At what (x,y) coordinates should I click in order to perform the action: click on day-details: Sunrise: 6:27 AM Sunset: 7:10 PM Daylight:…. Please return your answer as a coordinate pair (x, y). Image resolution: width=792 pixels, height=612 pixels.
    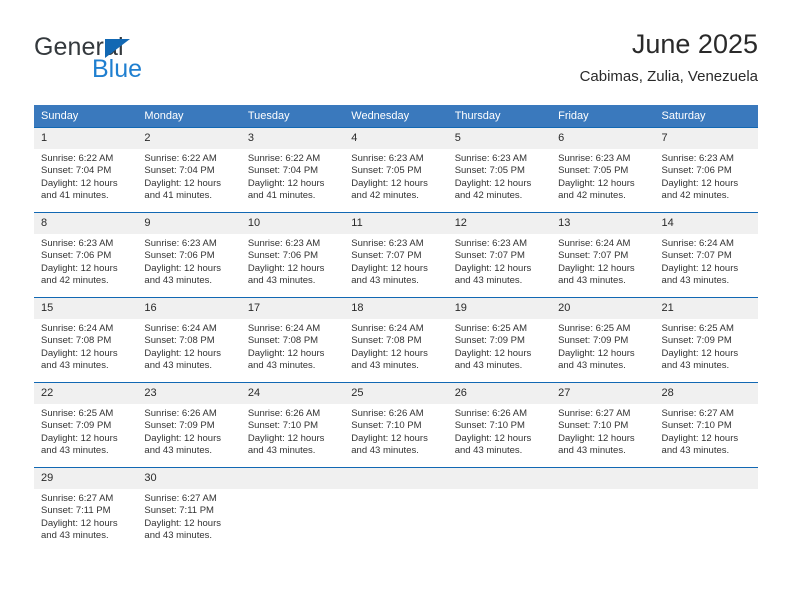
    Looking at the image, I should click on (602, 431).